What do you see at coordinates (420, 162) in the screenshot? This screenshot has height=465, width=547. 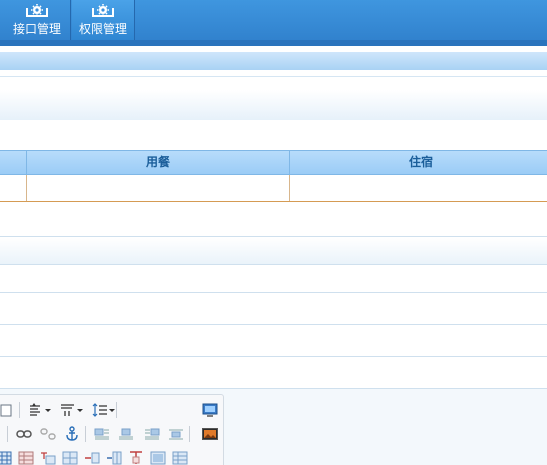 I see `column-header-lodging: 住宿` at bounding box center [420, 162].